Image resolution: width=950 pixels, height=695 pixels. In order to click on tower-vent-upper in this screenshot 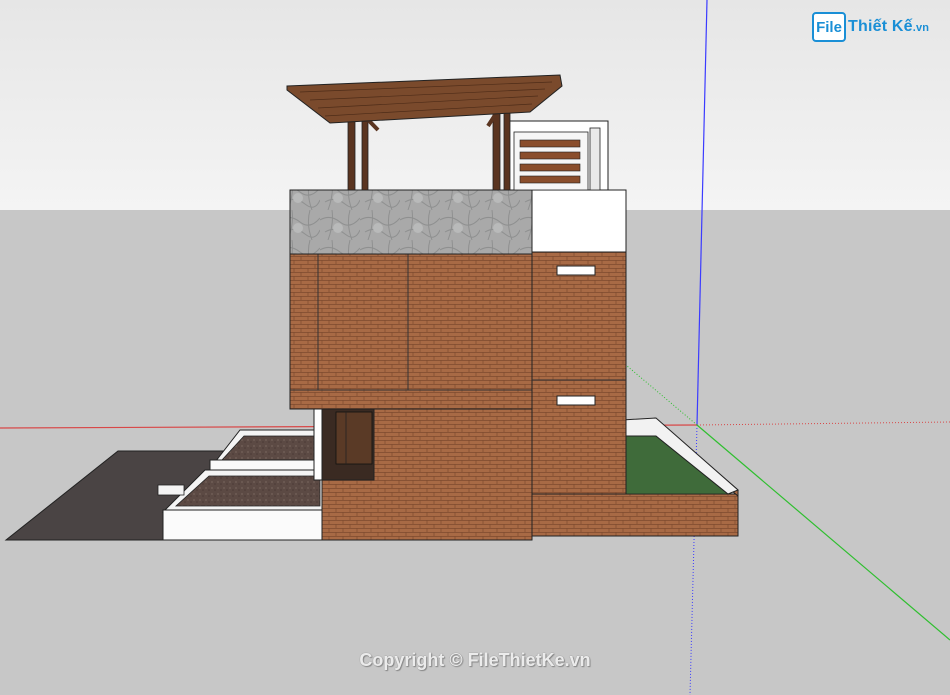, I will do `click(576, 270)`.